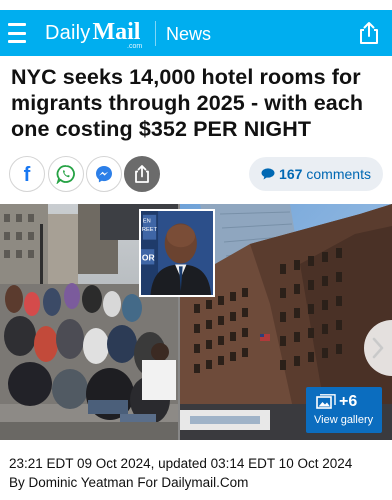  What do you see at coordinates (155, 33) in the screenshot?
I see `header-divider` at bounding box center [155, 33].